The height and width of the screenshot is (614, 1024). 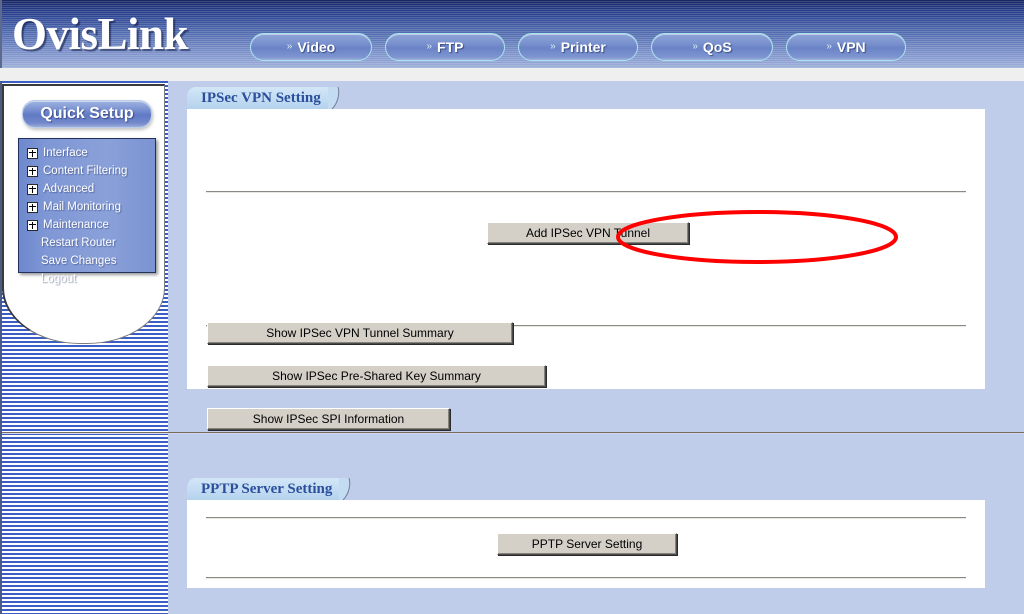 I want to click on tab-ipsec-vpn-setting: IPSec VPN Setting, so click(x=263, y=98).